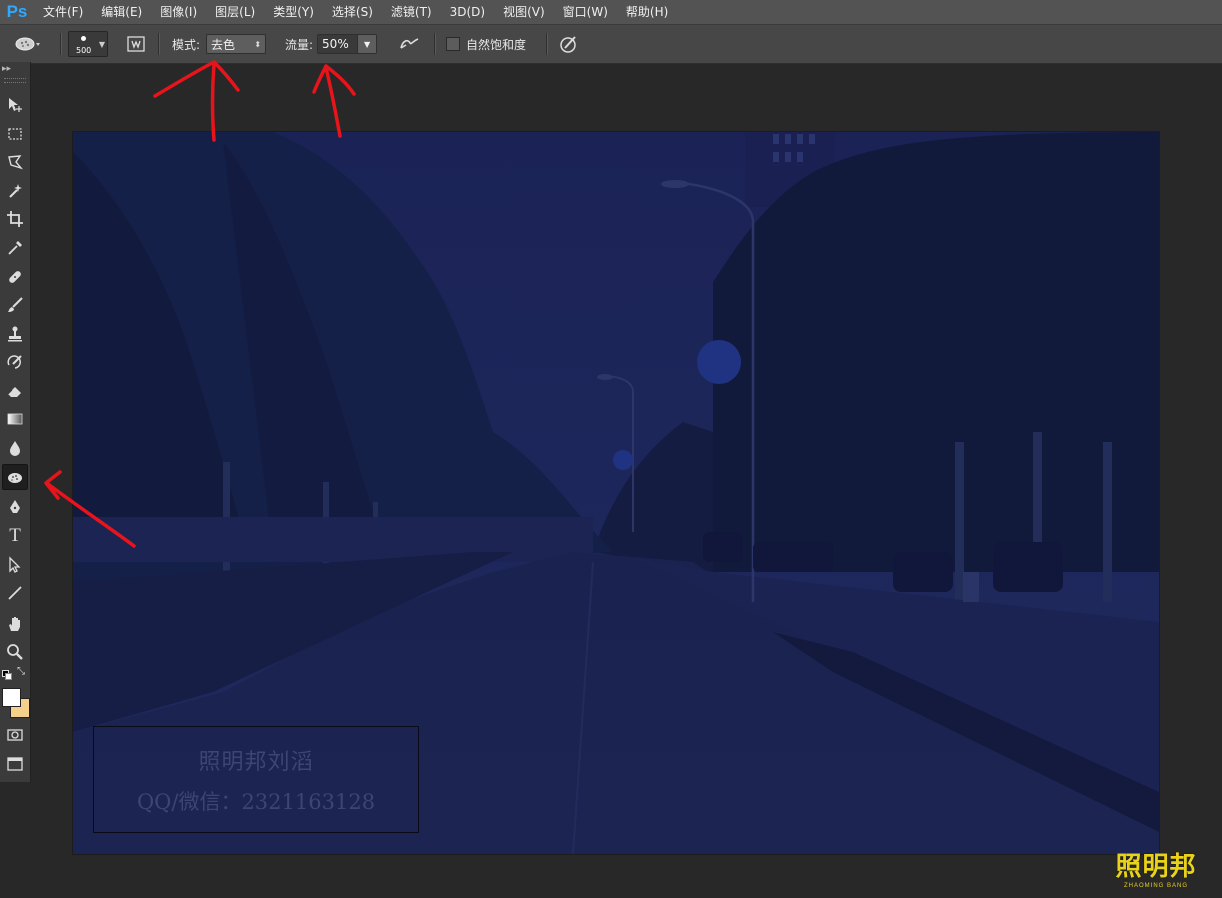  I want to click on swap-colors-icon: ⤡, so click(21, 671).